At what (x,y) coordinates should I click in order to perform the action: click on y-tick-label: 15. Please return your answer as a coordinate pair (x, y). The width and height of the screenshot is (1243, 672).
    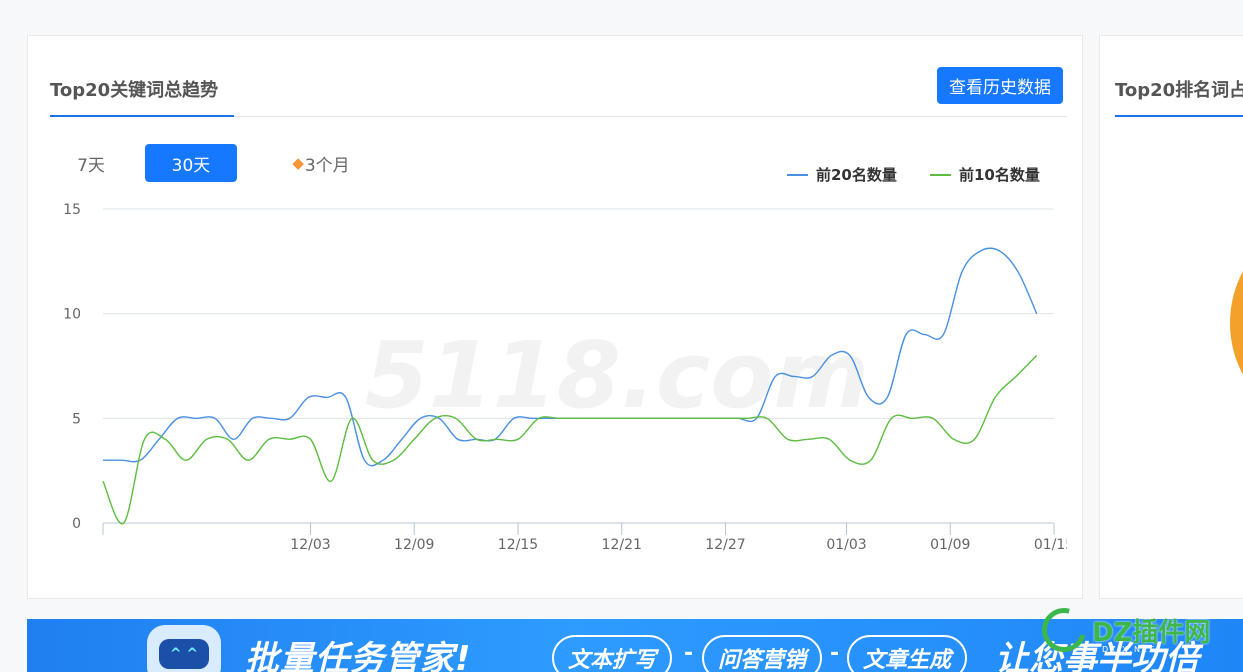
    Looking at the image, I should click on (72, 210).